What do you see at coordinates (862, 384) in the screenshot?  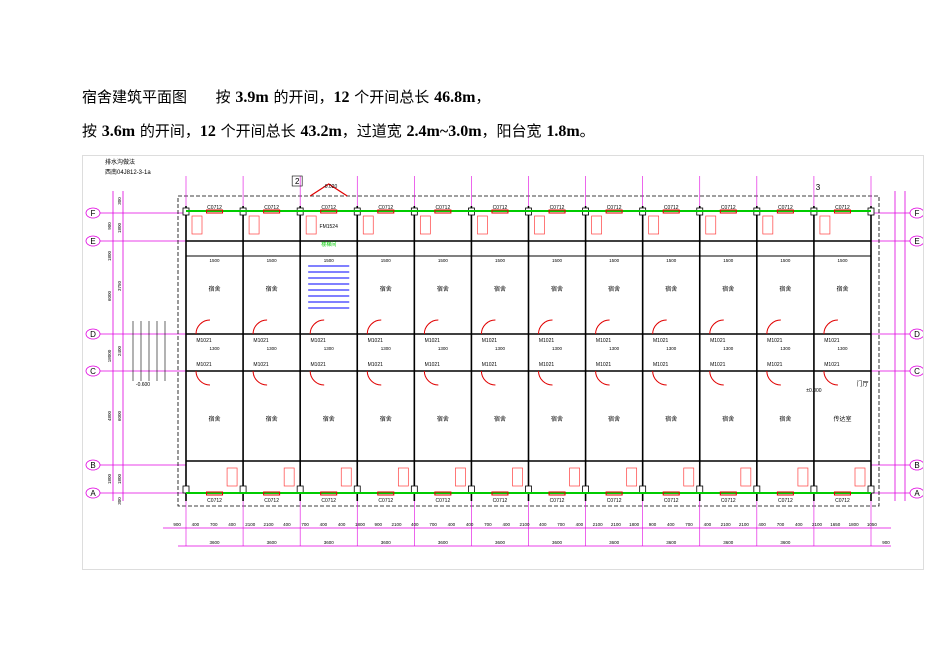 I see `lobby-label: 门厅` at bounding box center [862, 384].